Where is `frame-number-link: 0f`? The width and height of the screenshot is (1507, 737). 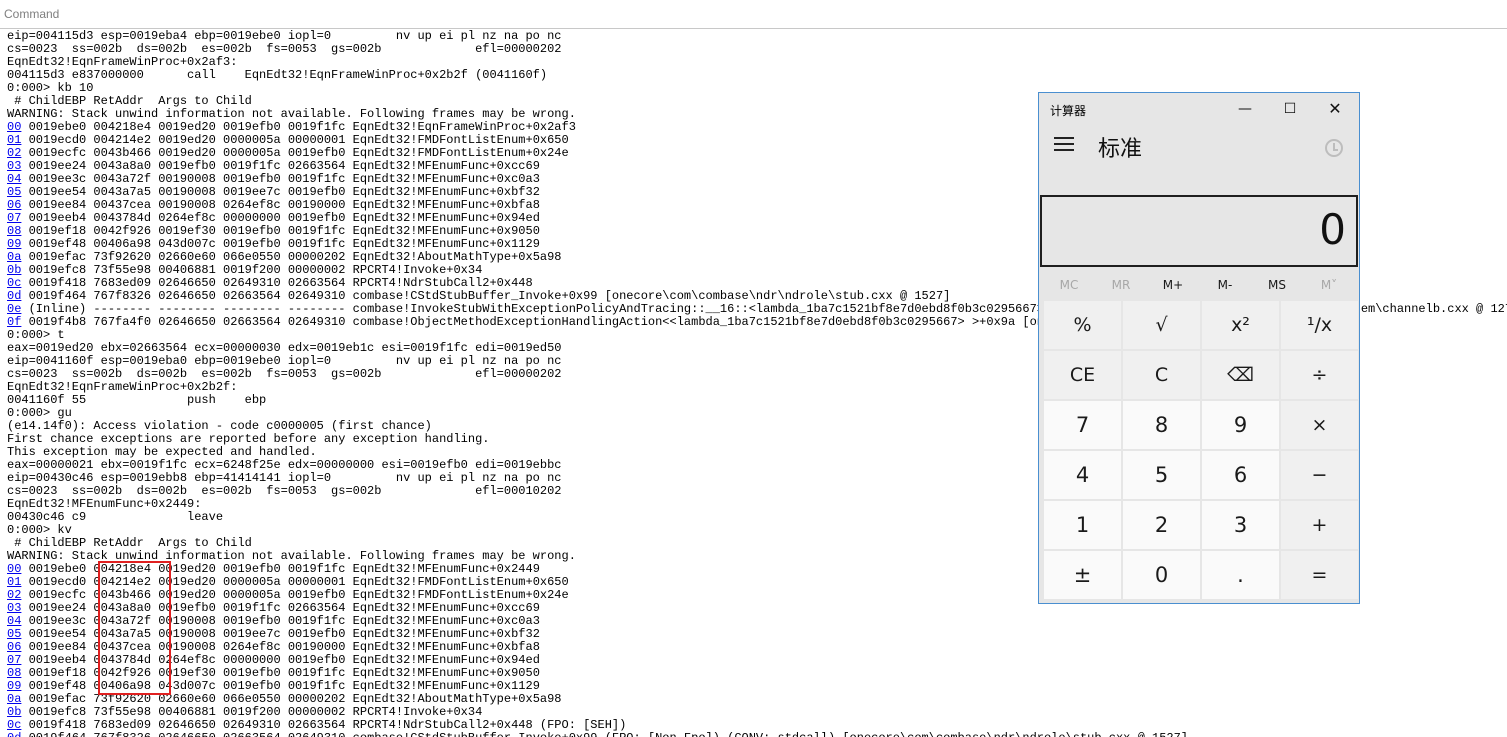 frame-number-link: 0f is located at coordinates (14, 322).